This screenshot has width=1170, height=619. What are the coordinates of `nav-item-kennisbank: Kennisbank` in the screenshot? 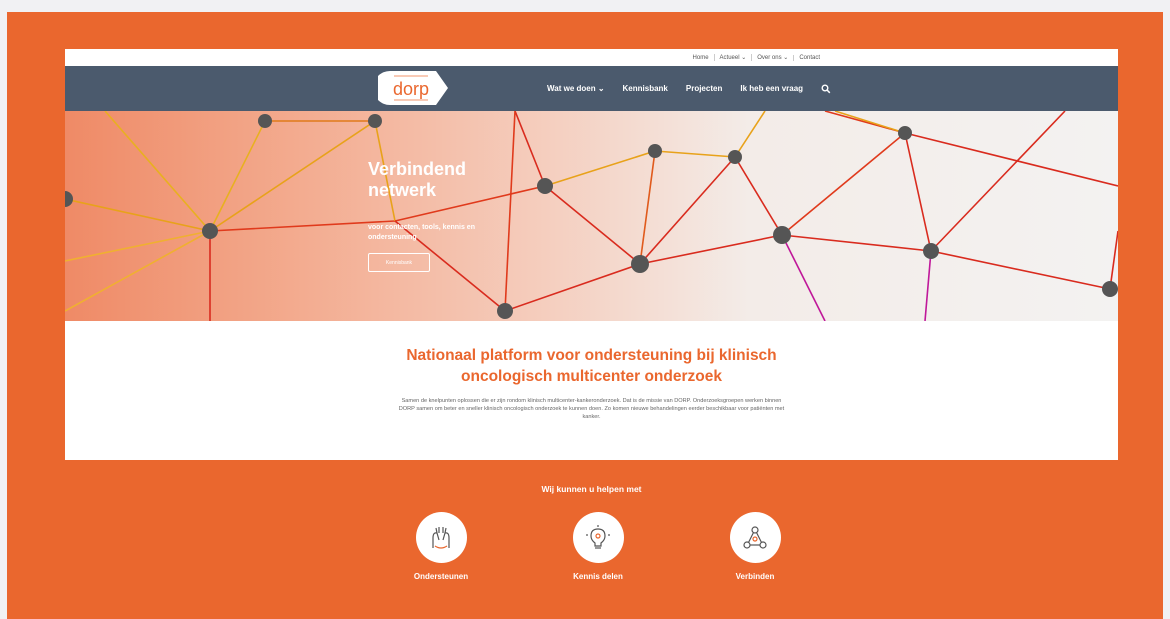 It's located at (645, 88).